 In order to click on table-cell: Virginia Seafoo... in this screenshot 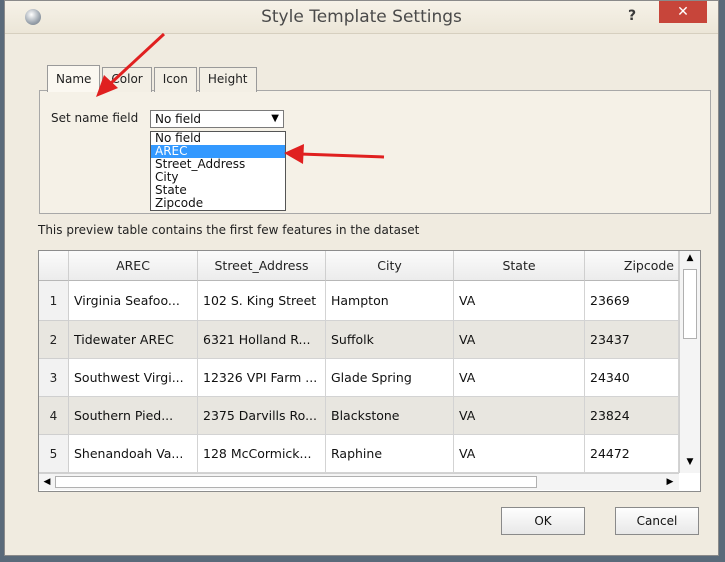, I will do `click(133, 301)`.